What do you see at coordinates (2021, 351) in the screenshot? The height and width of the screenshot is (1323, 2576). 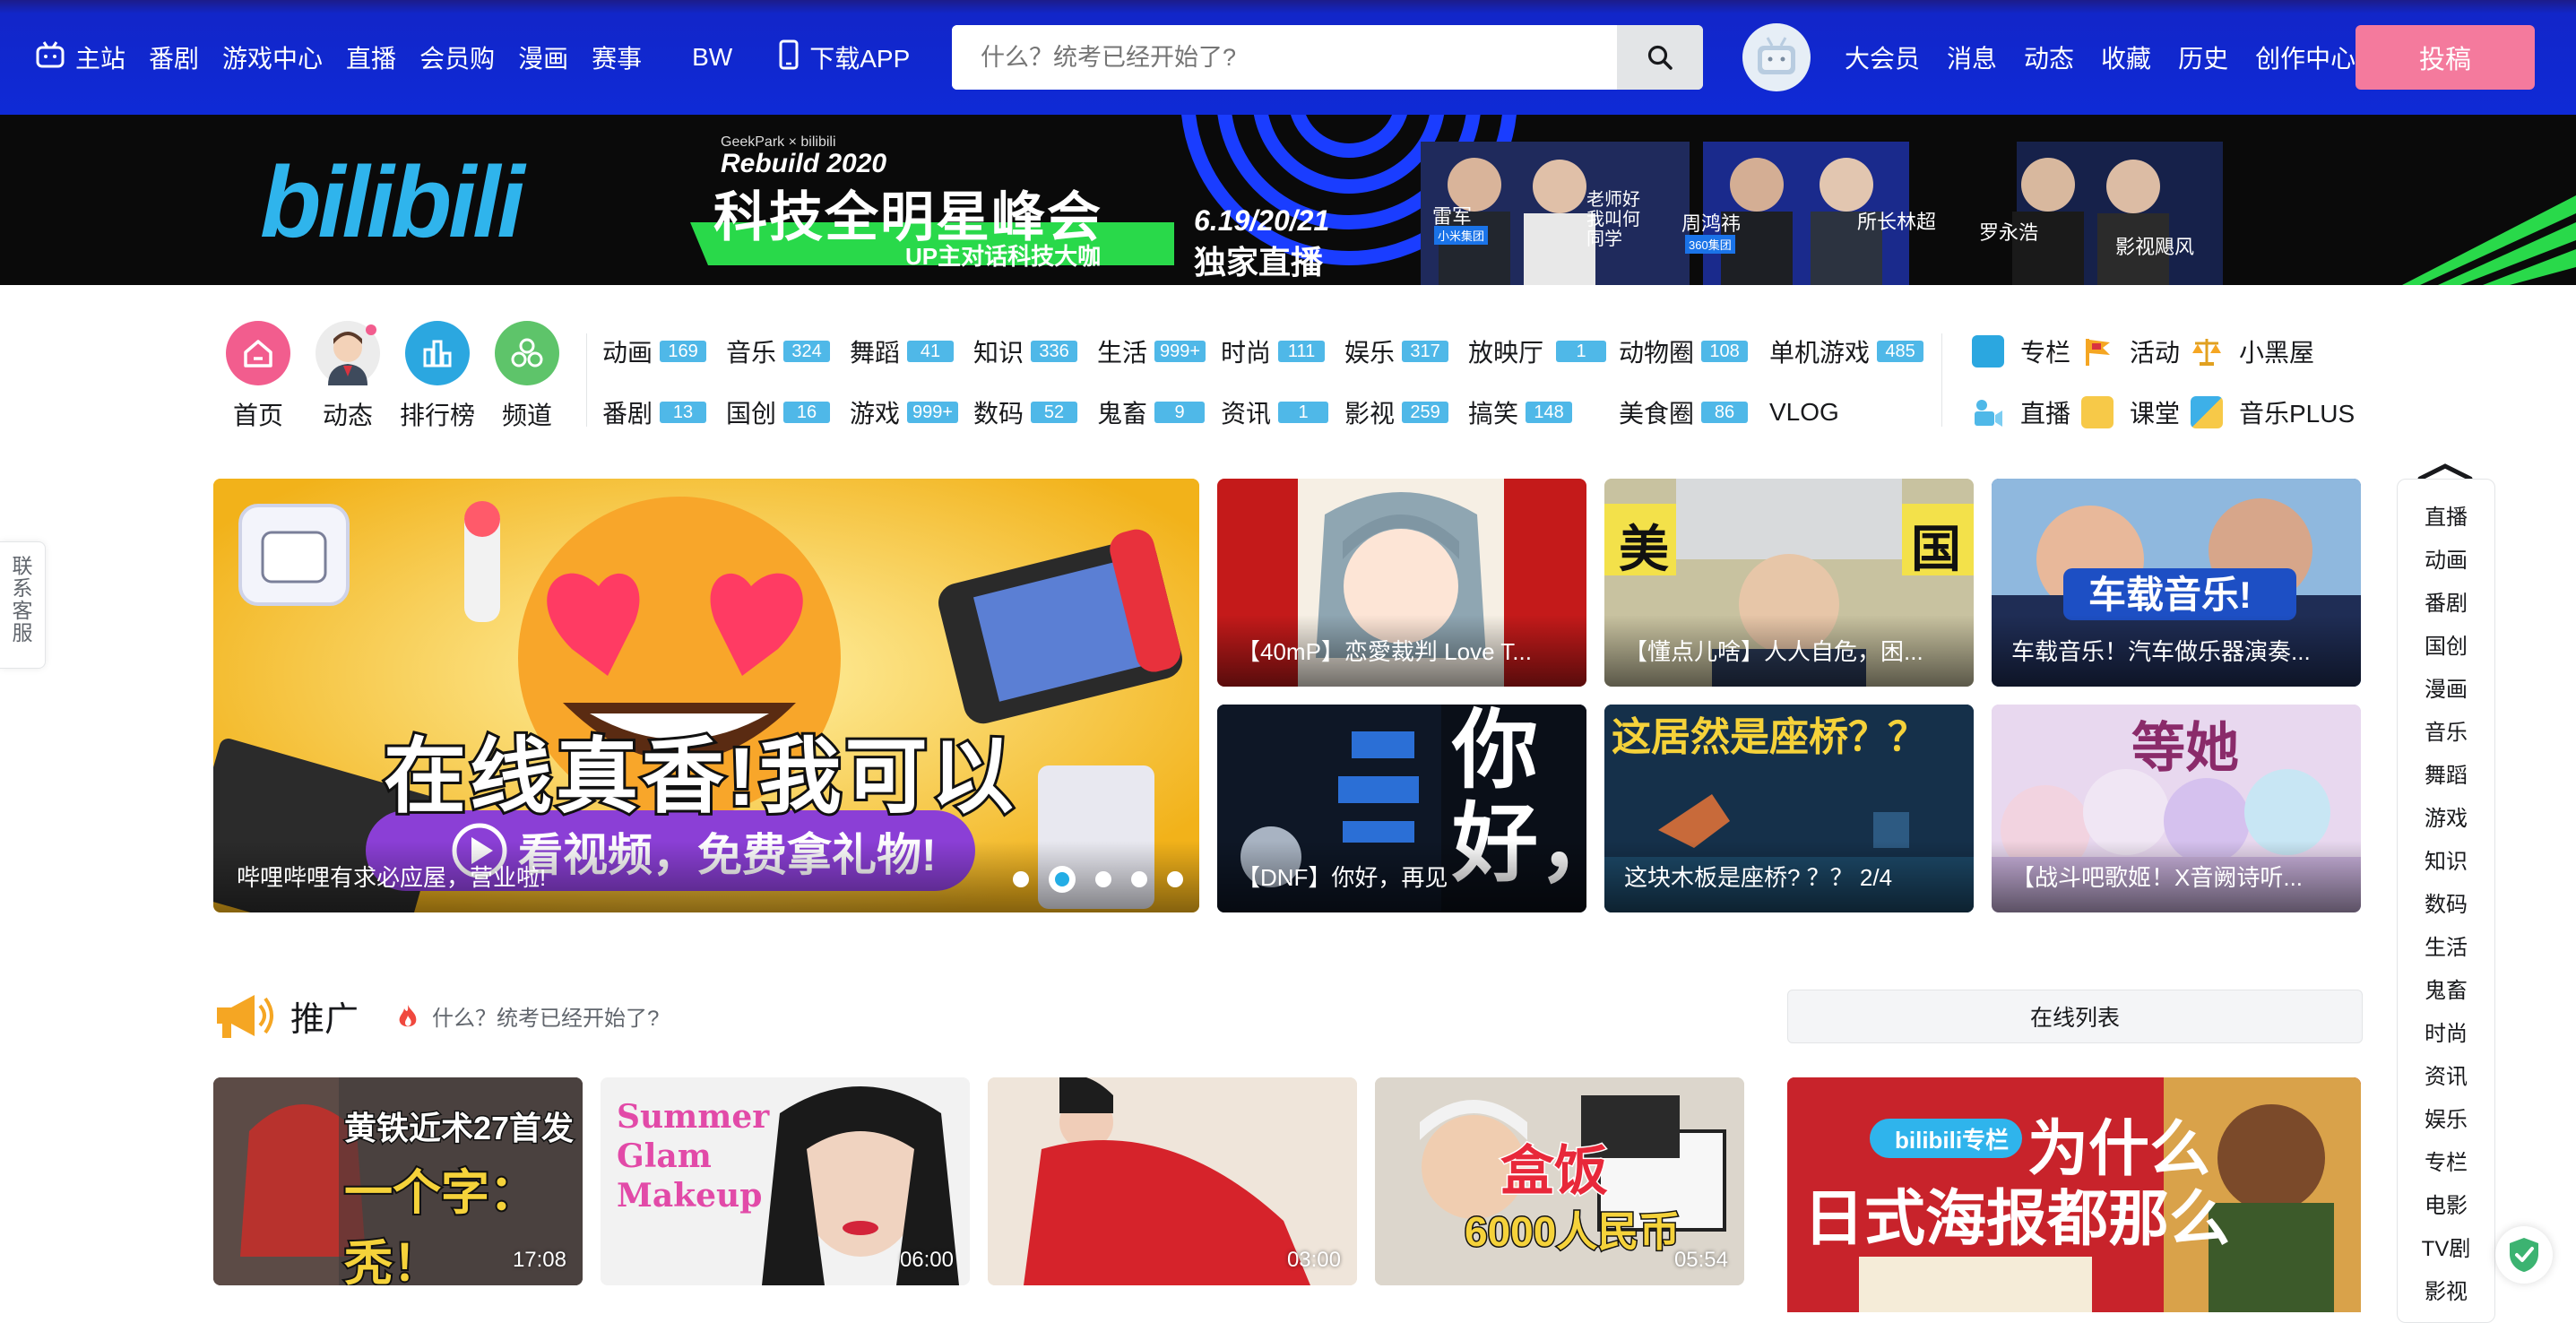 I see `tool-column: 专栏` at bounding box center [2021, 351].